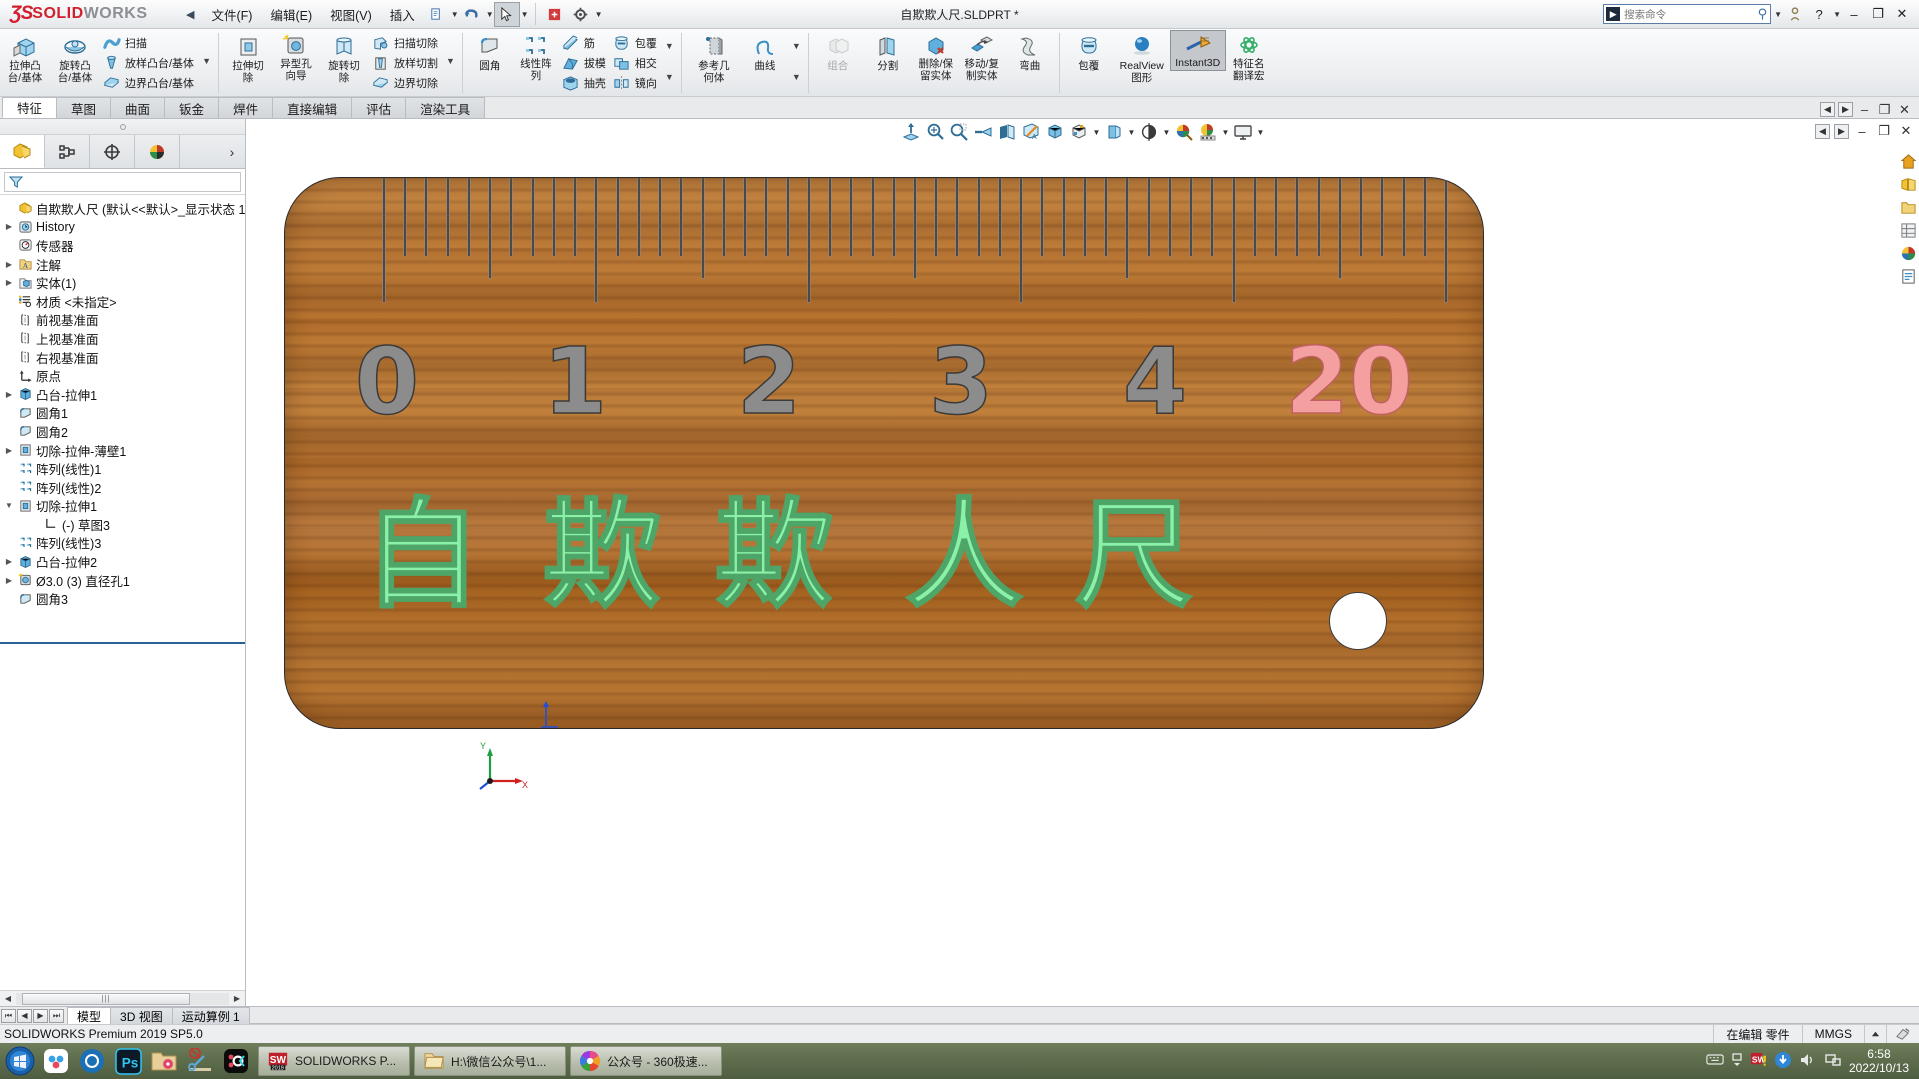 The image size is (1919, 1079). Describe the element at coordinates (1114, 132) in the screenshot. I see `edit-appearance-icon` at that location.